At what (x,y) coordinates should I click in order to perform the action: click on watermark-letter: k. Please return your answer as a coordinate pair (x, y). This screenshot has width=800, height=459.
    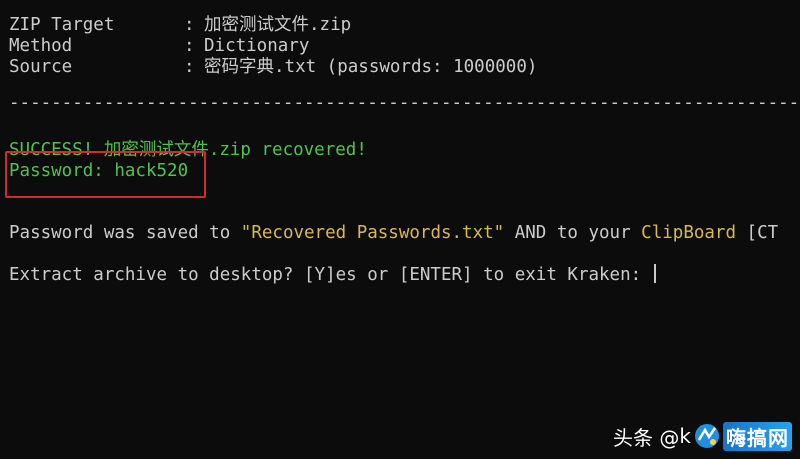
    Looking at the image, I should click on (685, 436).